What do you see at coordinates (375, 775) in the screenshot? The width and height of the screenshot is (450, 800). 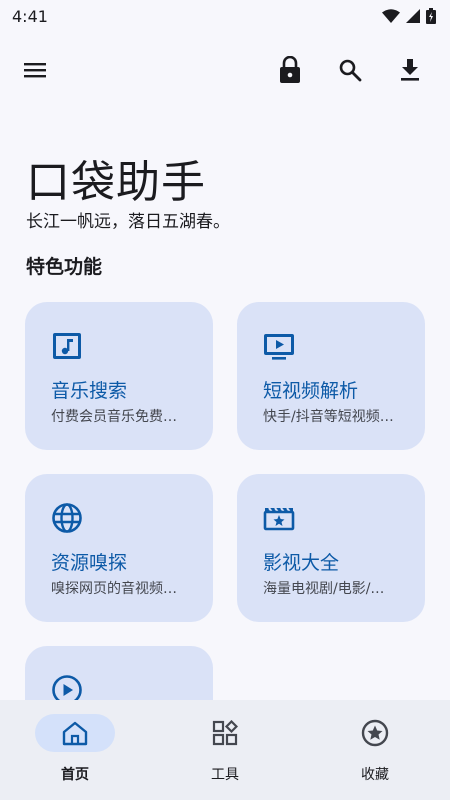 I see `nav-label: 收藏` at bounding box center [375, 775].